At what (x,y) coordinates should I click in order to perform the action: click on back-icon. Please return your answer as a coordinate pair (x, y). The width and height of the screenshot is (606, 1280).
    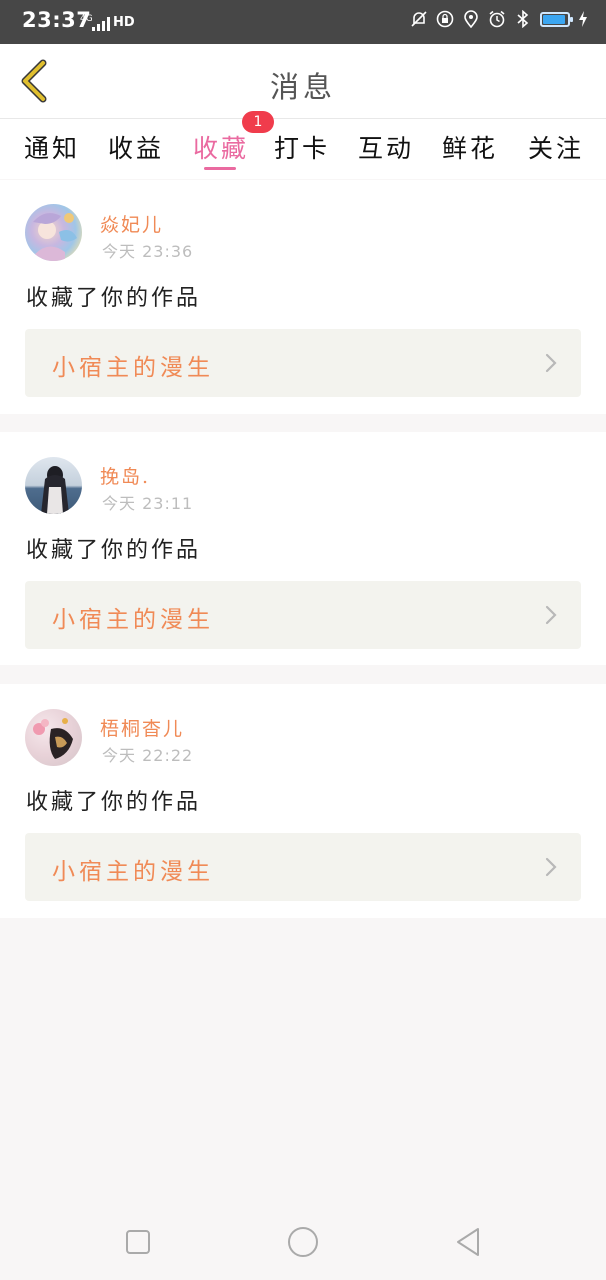
    Looking at the image, I should click on (468, 1242).